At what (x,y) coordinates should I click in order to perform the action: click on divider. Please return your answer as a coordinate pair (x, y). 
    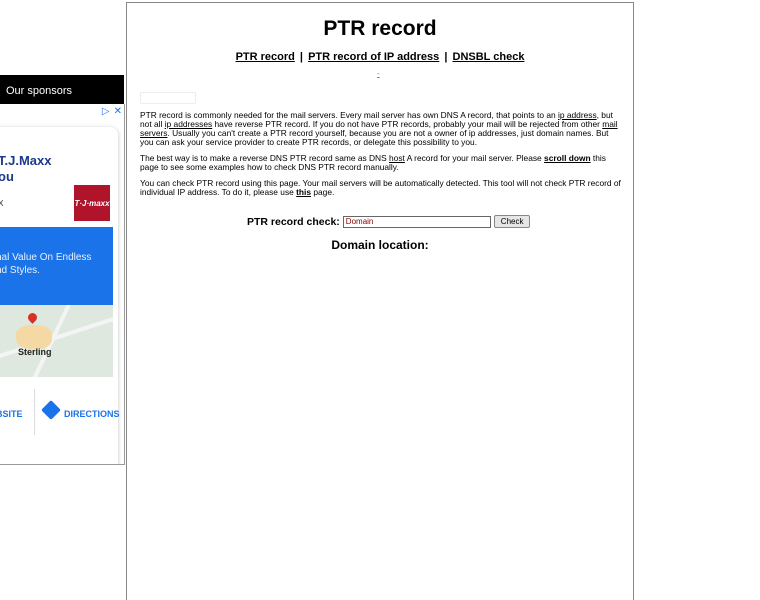
    Looking at the image, I should click on (34, 412).